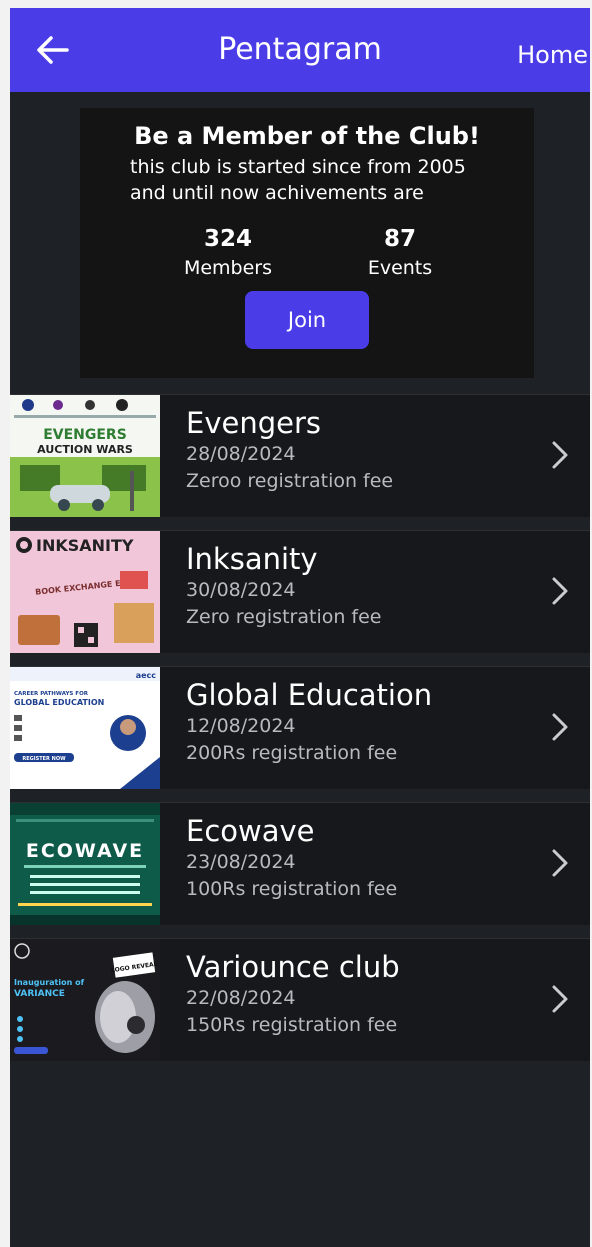 This screenshot has width=592, height=1247. Describe the element at coordinates (292, 753) in the screenshot. I see `event-fee: 200Rs registration fee` at that location.